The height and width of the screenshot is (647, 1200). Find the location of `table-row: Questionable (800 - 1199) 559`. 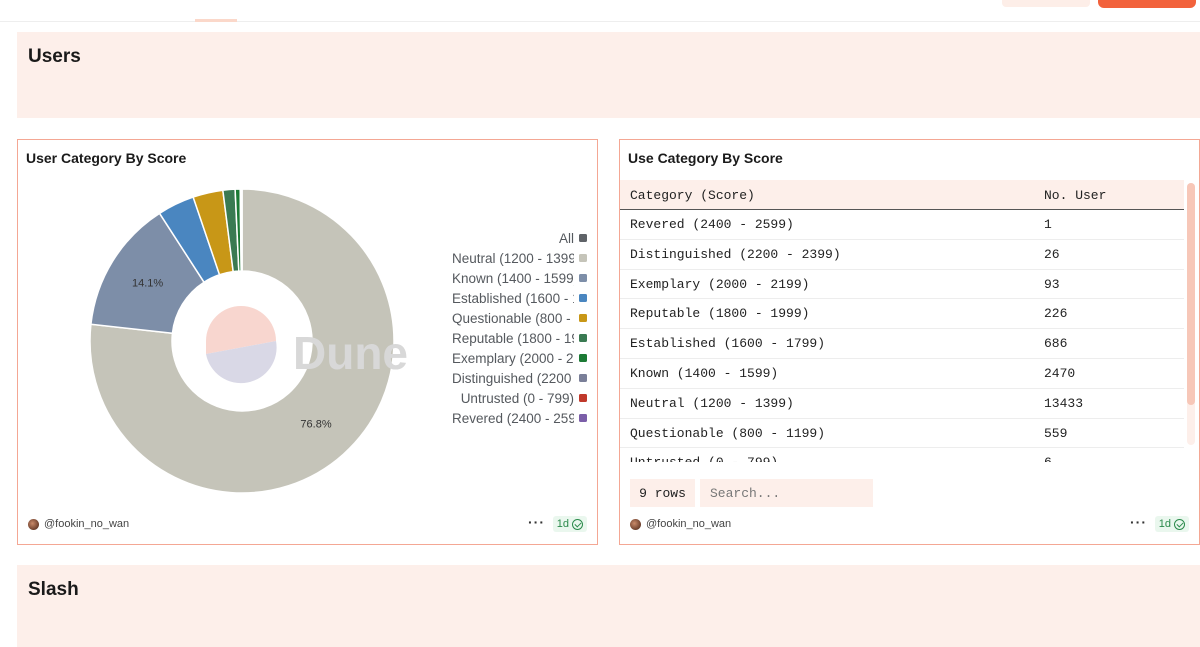

table-row: Questionable (800 - 1199) 559 is located at coordinates (902, 434).